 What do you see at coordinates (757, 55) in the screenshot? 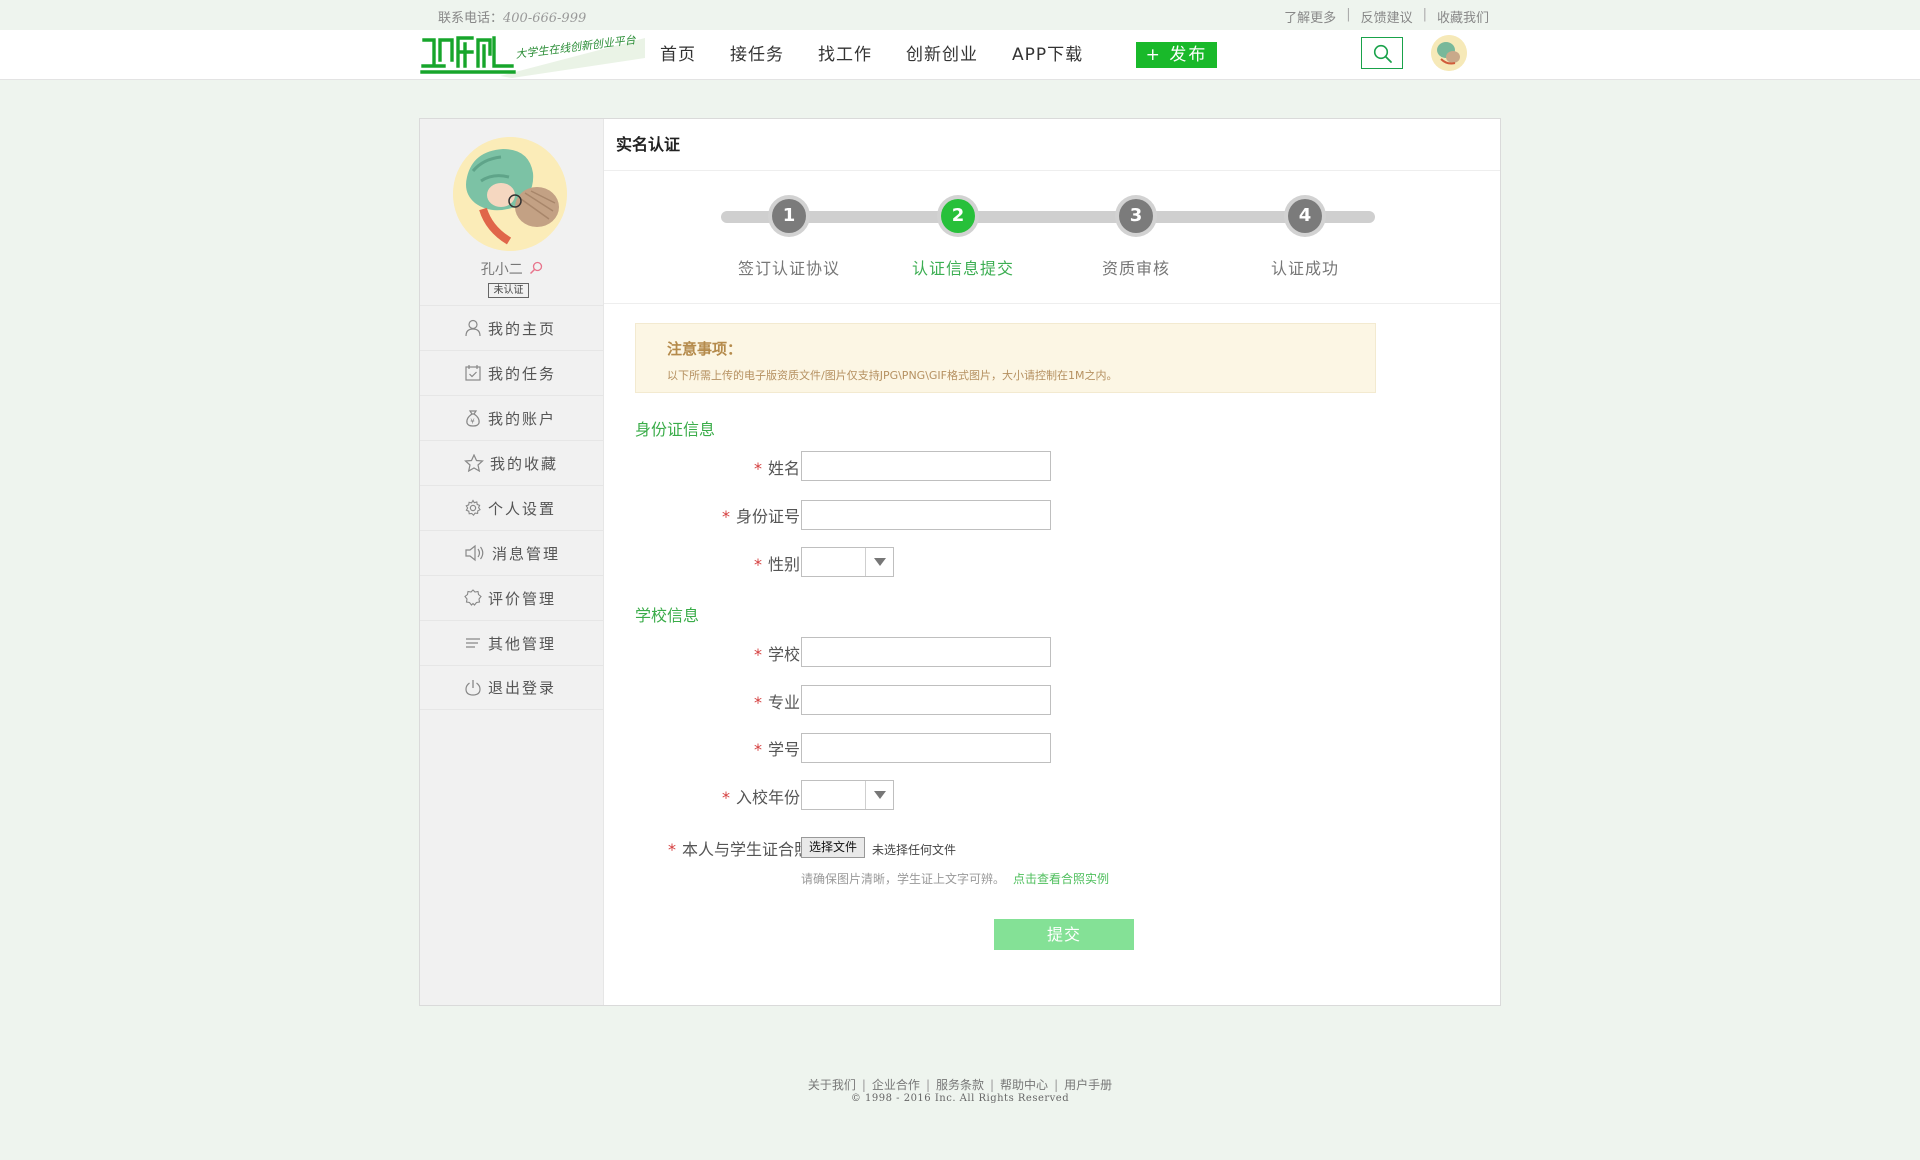
I see `nav-tasks: 接任务` at bounding box center [757, 55].